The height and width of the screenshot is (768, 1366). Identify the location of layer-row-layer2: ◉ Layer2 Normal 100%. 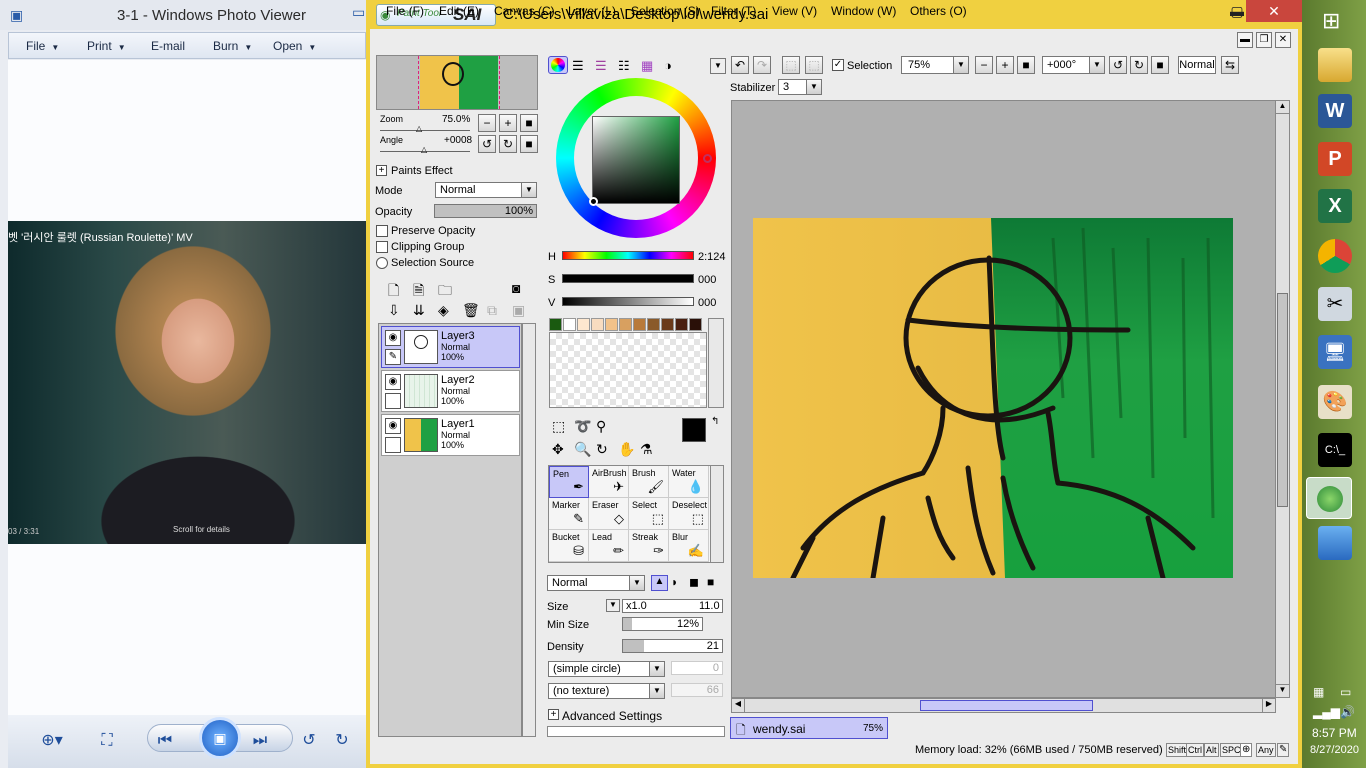
(450, 391).